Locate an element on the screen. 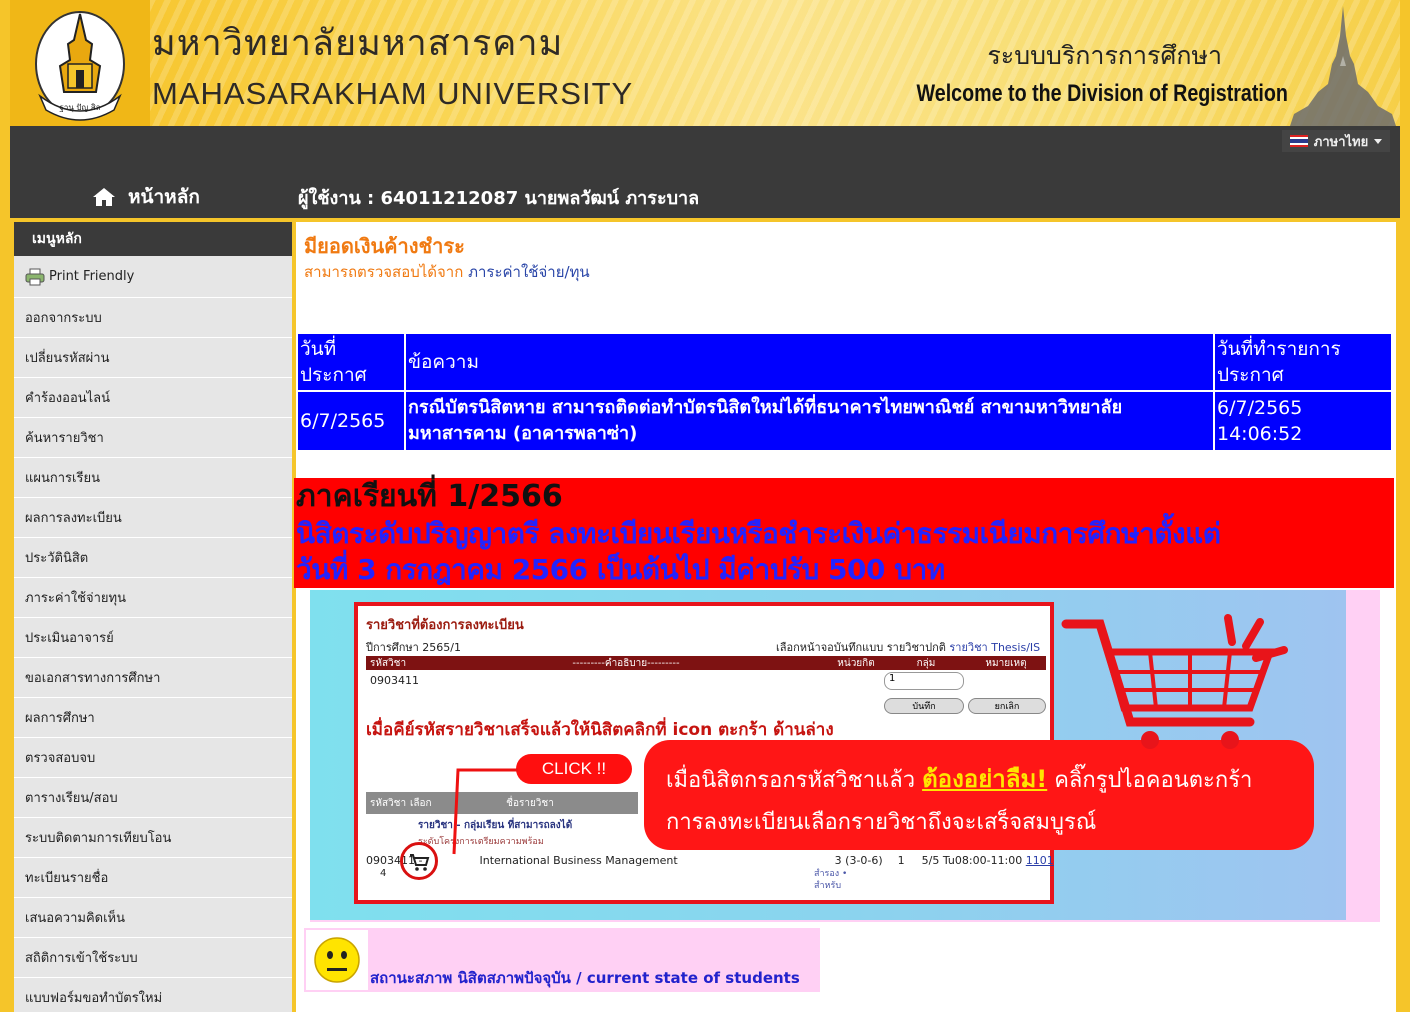 The height and width of the screenshot is (1012, 1410). sidebar-item-label: ตรวจสอบจบ is located at coordinates (60, 758).